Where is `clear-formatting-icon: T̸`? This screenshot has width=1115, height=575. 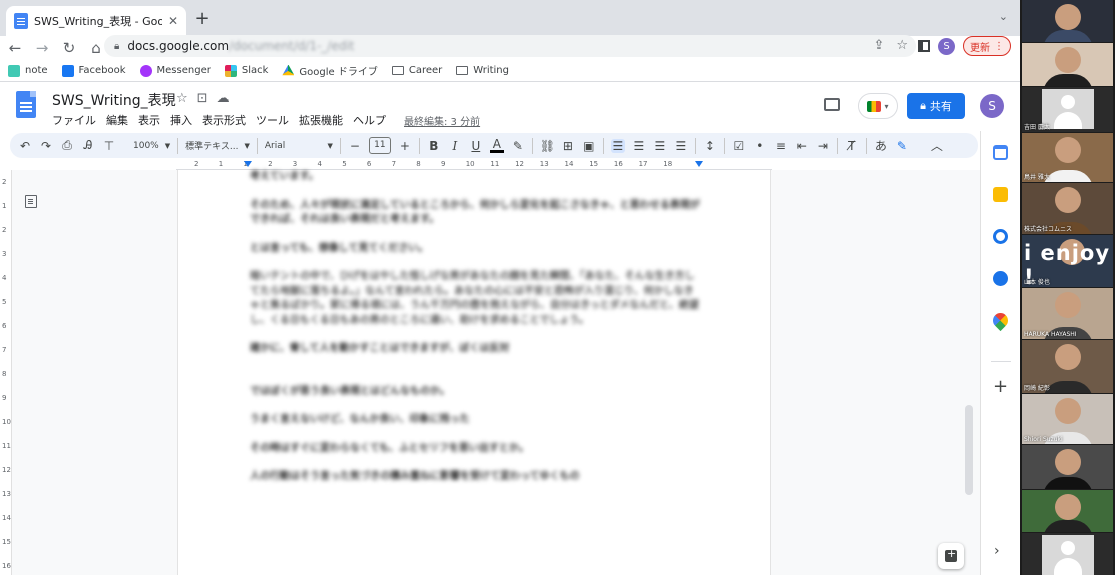
clear-formatting-icon: T̸ is located at coordinates (852, 146).